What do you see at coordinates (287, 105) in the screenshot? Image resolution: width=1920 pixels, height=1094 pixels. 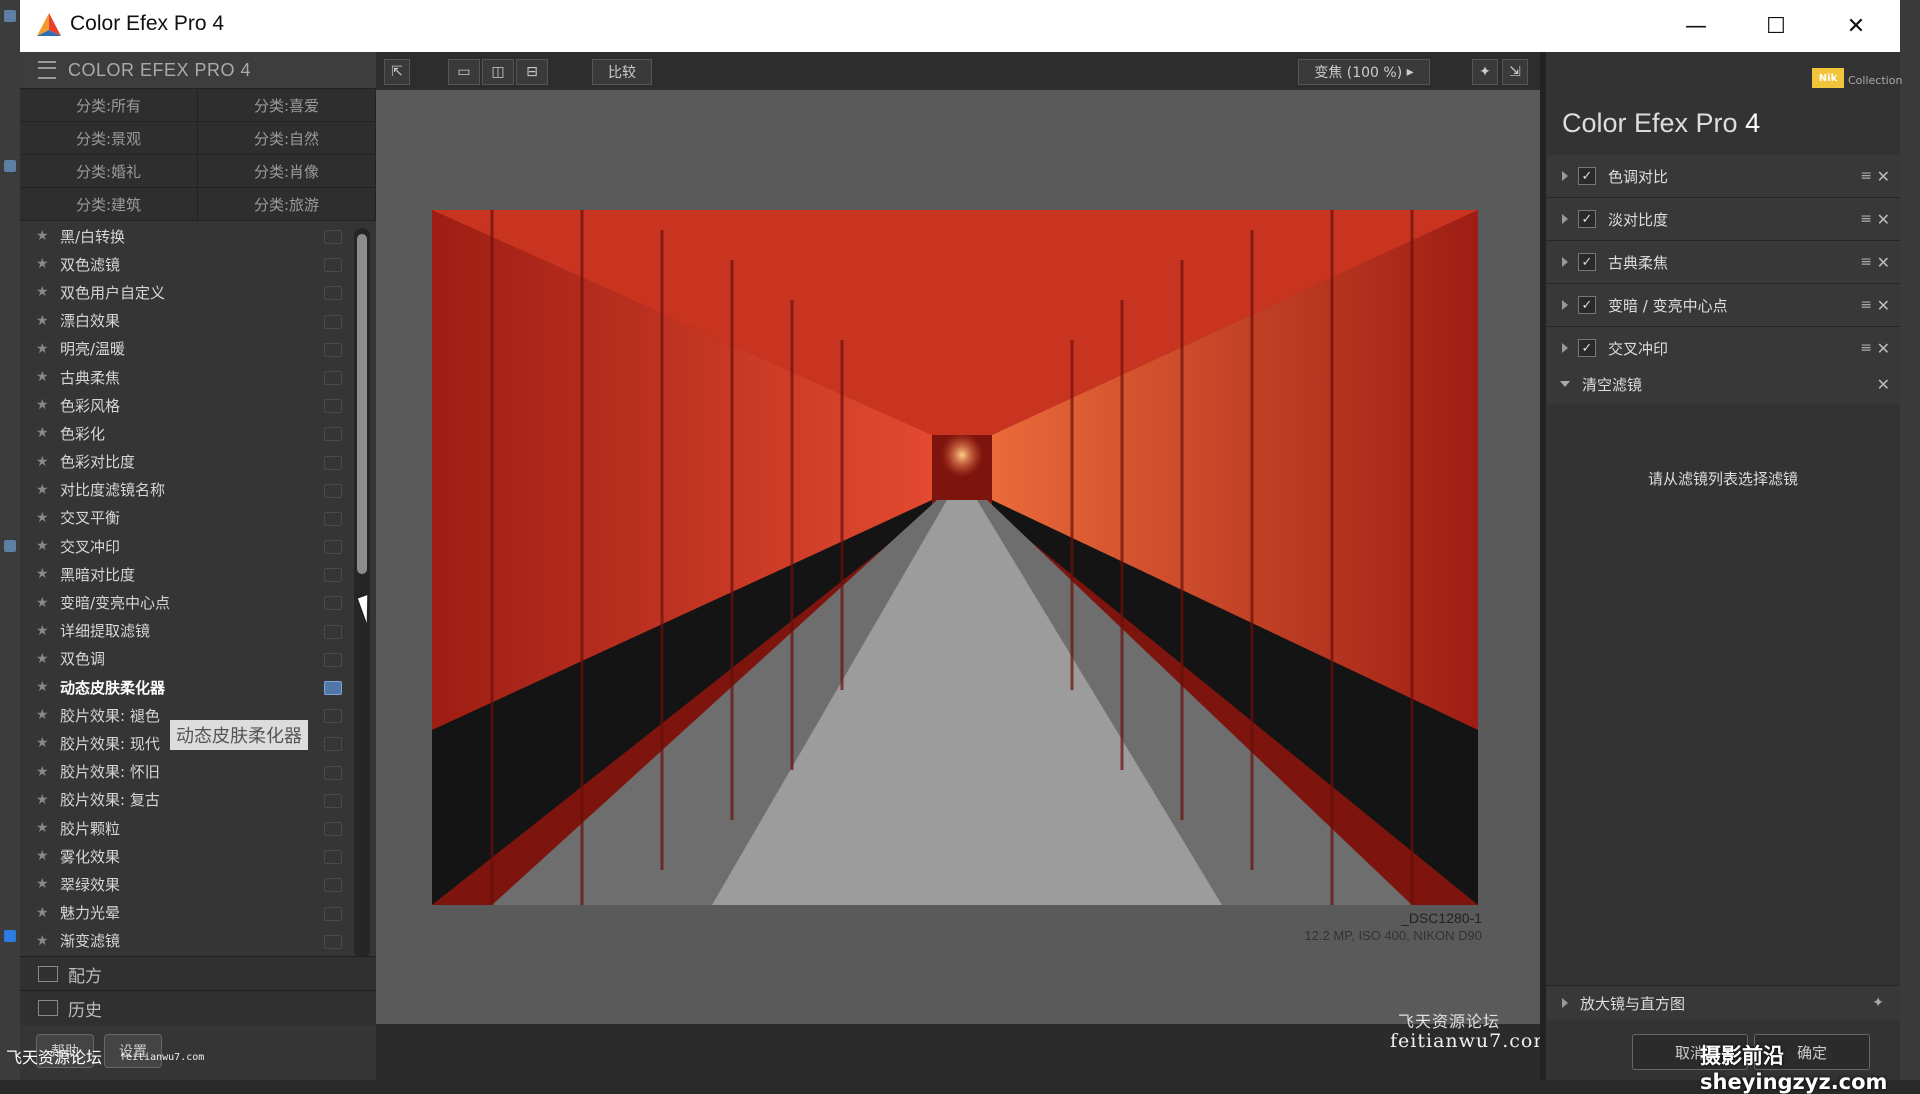 I see `category-button: 分类:喜爱` at bounding box center [287, 105].